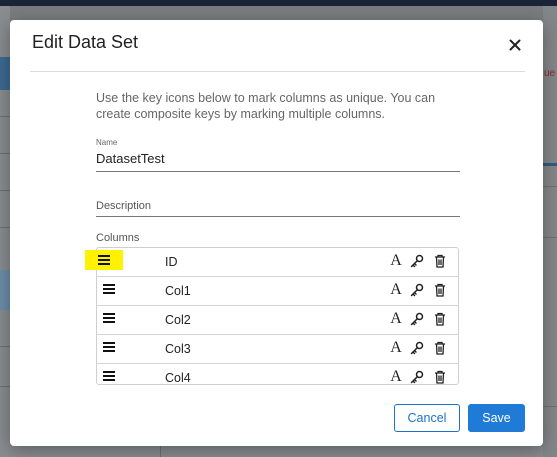  I want to click on background-partial-text: ue, so click(550, 73).